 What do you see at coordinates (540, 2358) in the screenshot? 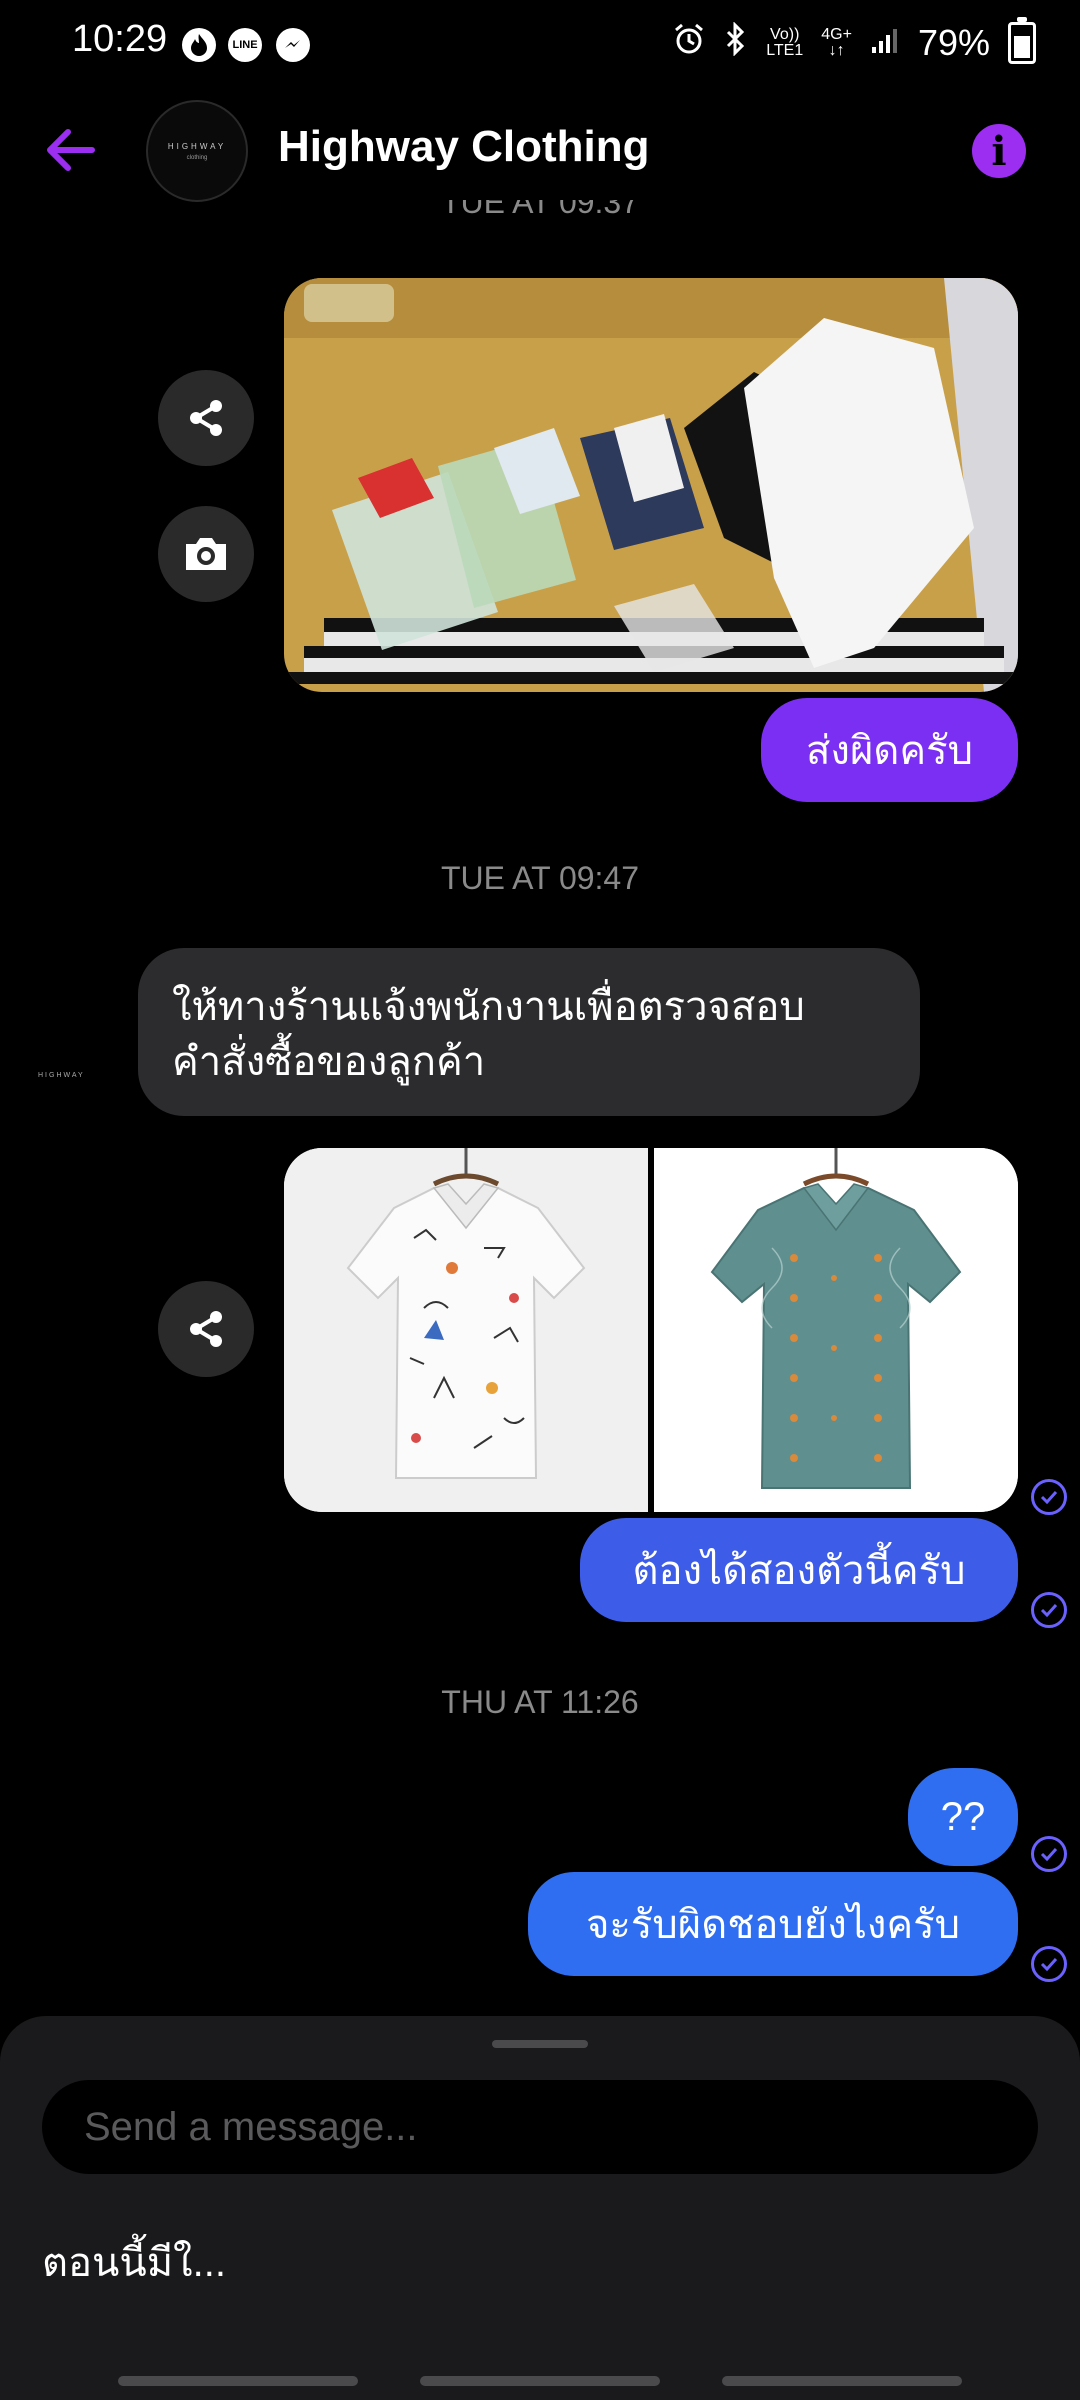
I see `system-nav-bar` at bounding box center [540, 2358].